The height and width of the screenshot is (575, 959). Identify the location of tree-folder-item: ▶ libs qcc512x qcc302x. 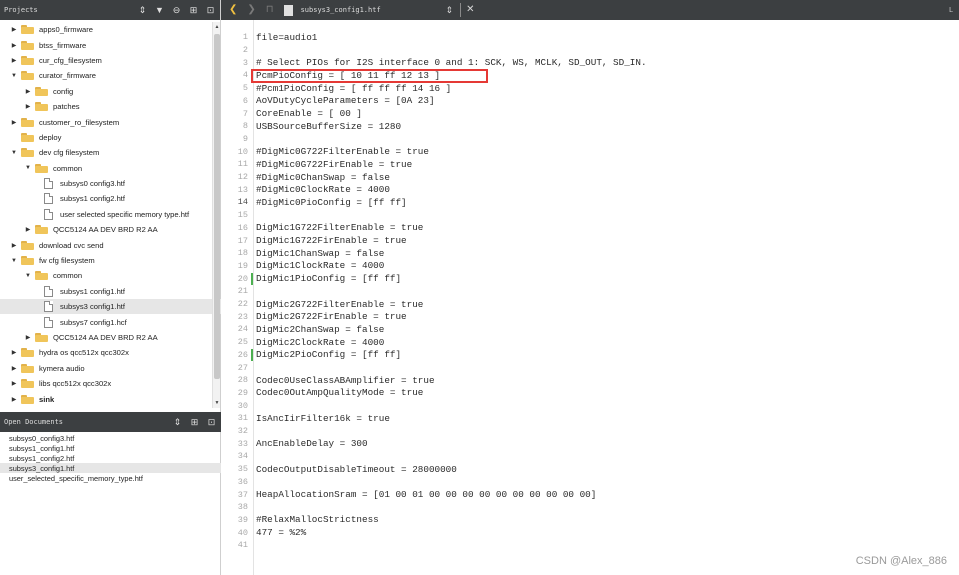
(110, 383).